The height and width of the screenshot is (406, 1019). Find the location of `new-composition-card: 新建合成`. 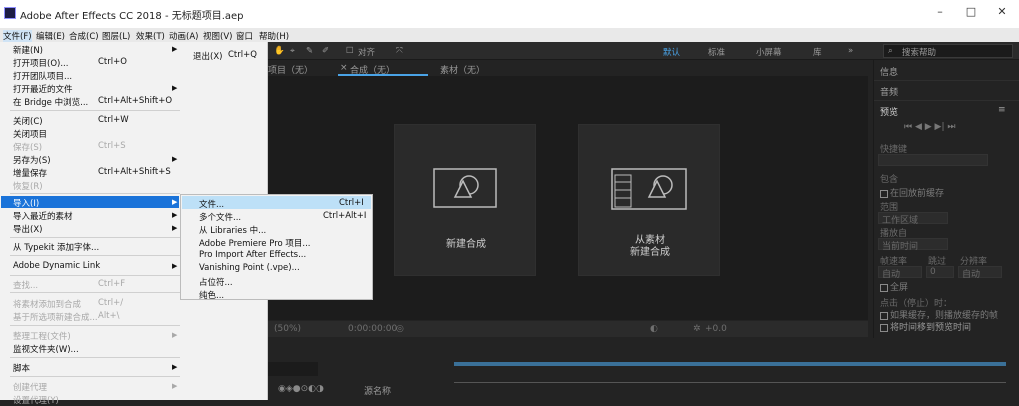

new-composition-card: 新建合成 is located at coordinates (465, 200).